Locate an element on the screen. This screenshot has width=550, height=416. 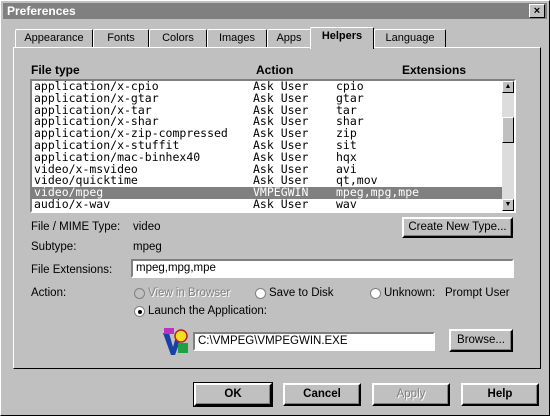
list-item: audio/x-wav Ask User wav is located at coordinates (268, 204).